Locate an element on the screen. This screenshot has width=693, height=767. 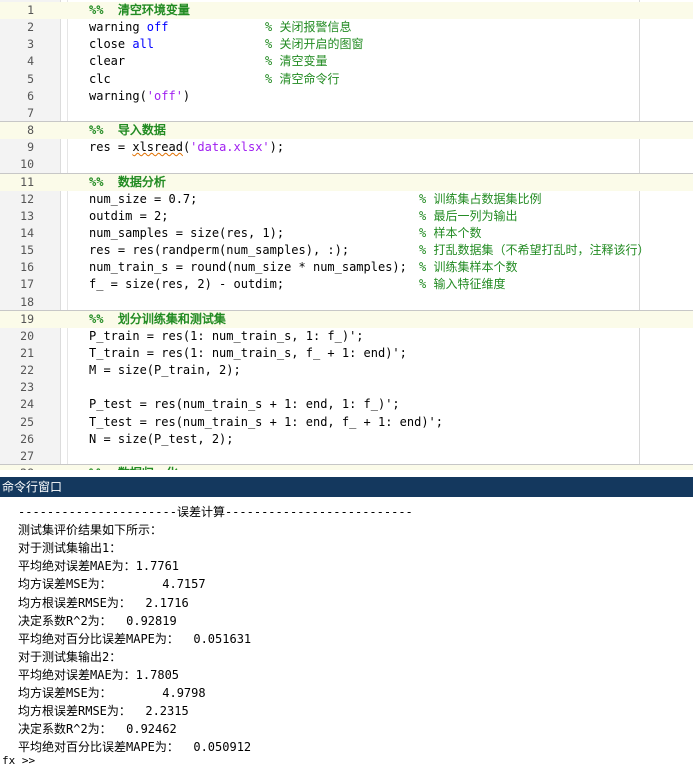
section-header: %% 数据分析 is located at coordinates (127, 181).